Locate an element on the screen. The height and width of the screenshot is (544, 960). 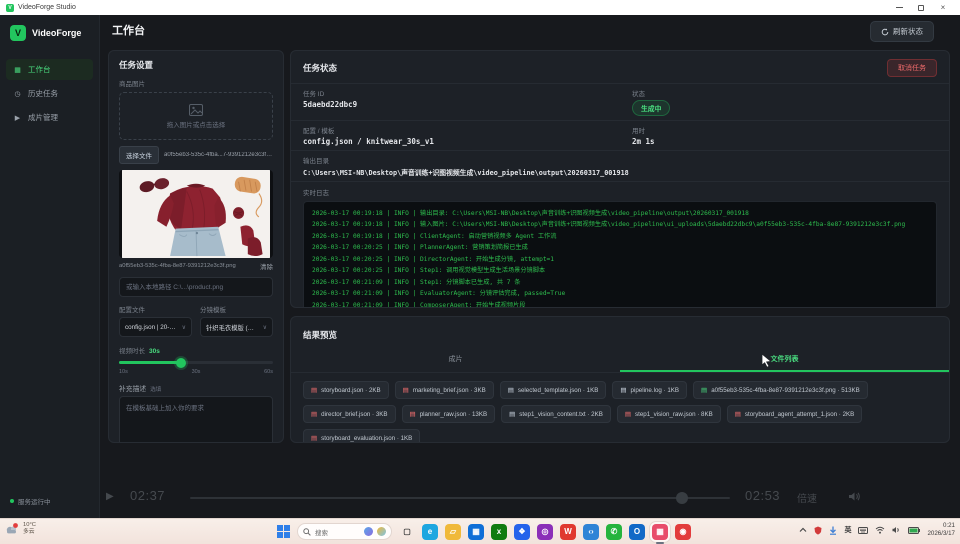
file-step1-vision-content-txt: ▤ step1_vision_content.txt · 2KB is located at coordinates (556, 414).